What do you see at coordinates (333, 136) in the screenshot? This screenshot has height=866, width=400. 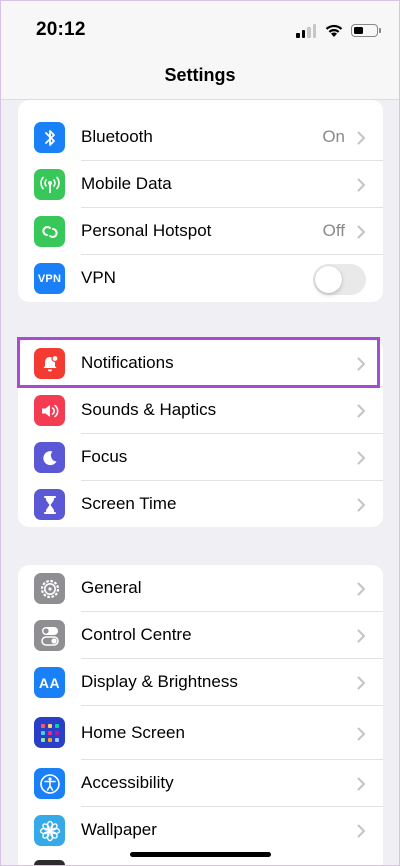 I see `row-value: On` at bounding box center [333, 136].